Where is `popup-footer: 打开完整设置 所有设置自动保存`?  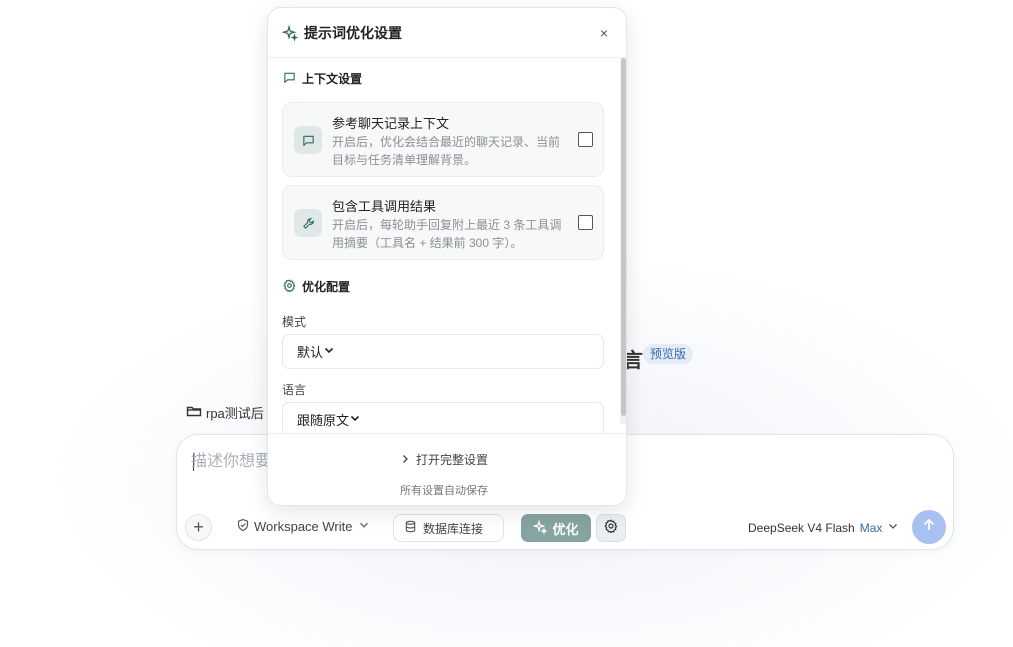 popup-footer: 打开完整设置 所有设置自动保存 is located at coordinates (447, 469).